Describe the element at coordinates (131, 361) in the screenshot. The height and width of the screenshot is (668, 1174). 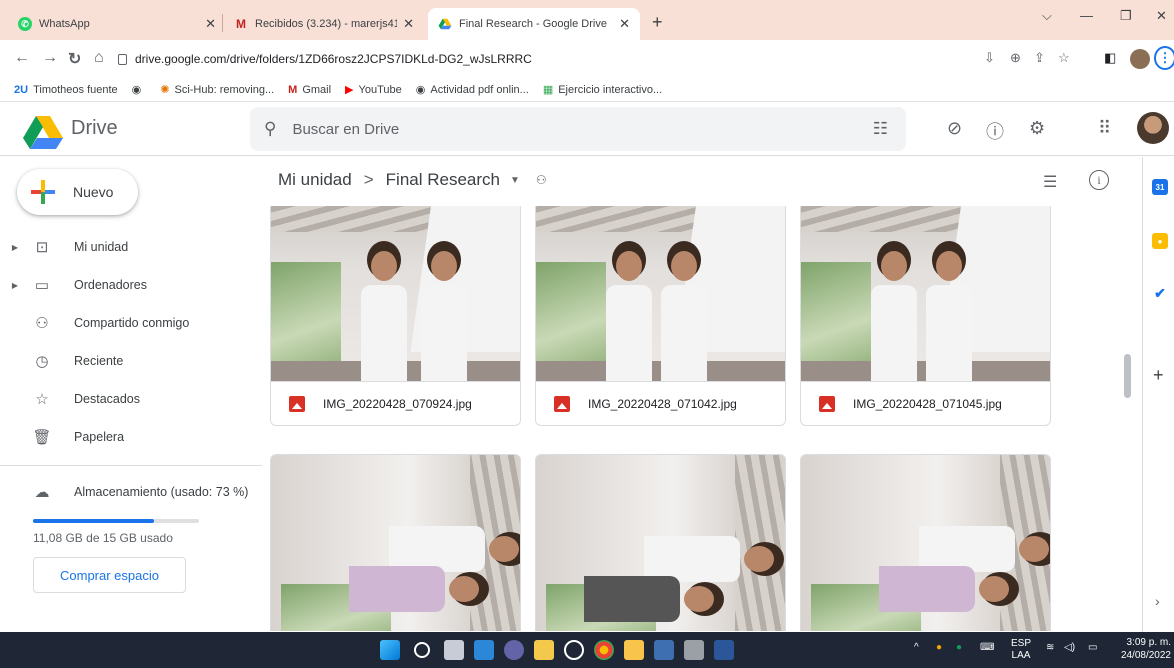
I see `sidebar-item-reciente: ◷ Reciente` at that location.